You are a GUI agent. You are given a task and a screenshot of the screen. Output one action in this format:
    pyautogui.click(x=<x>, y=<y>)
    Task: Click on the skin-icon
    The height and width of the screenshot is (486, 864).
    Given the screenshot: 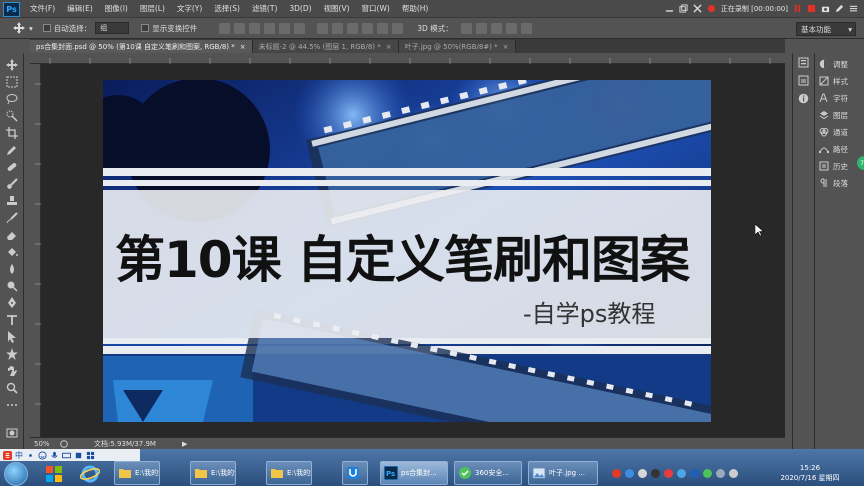 What is the action you would take?
    pyautogui.click(x=78, y=455)
    